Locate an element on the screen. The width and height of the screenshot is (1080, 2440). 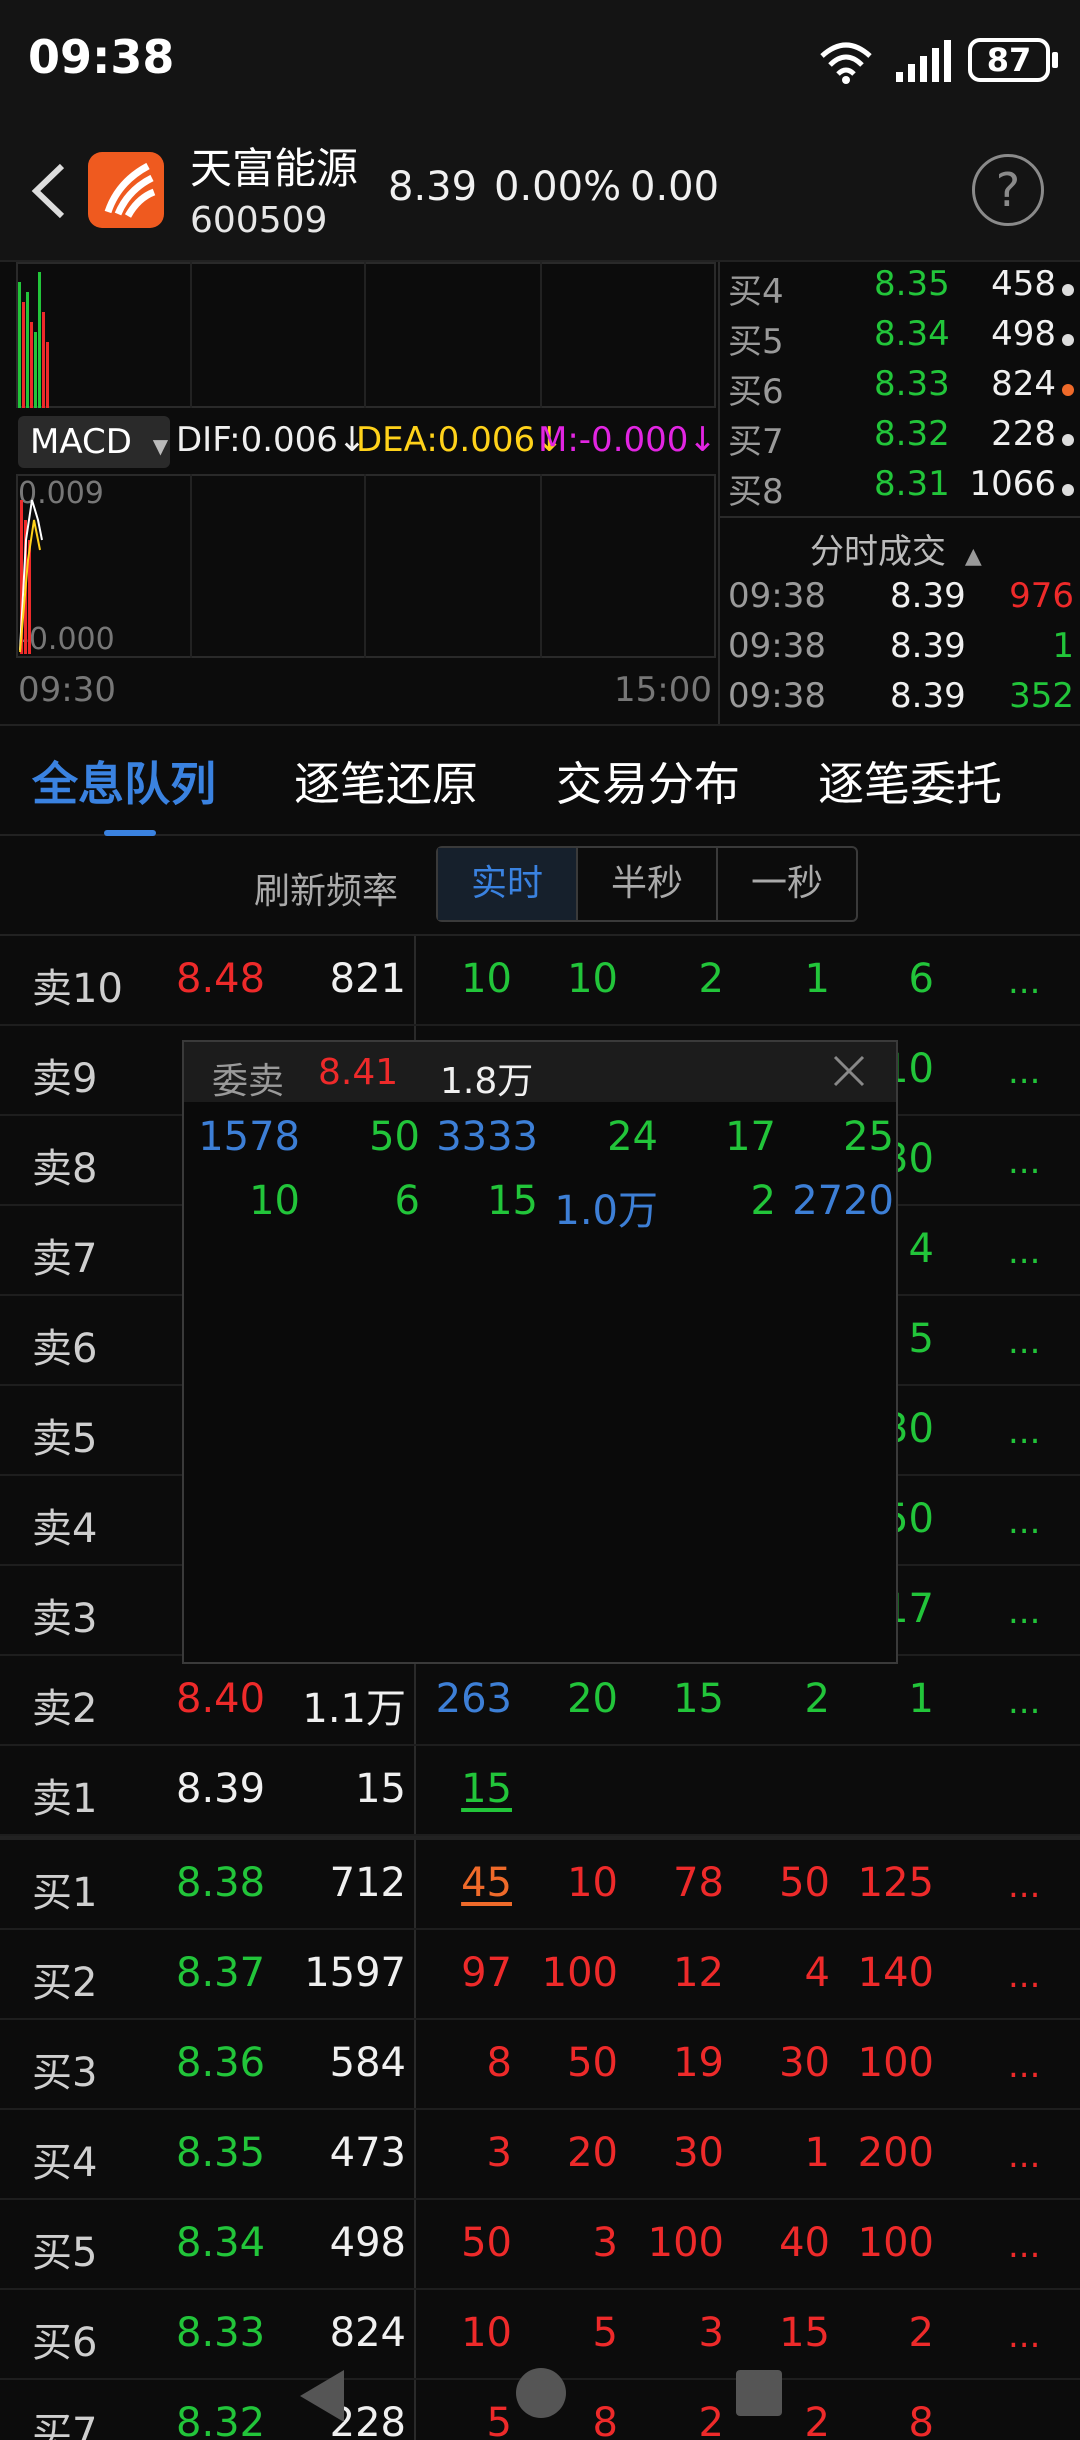
tab-tick-orders: 逐笔委托 is located at coordinates (910, 781).